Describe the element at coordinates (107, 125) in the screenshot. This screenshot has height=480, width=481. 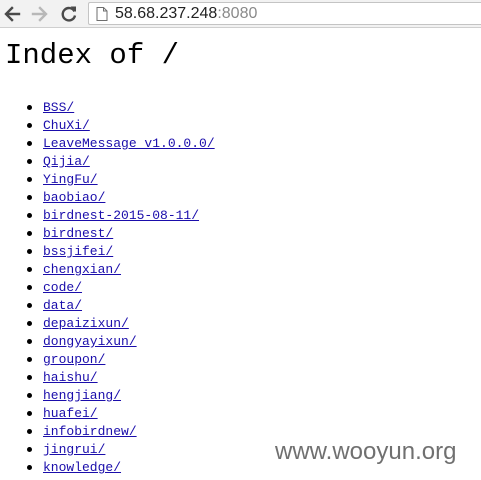
I see `list-item: ChuXi/` at that location.